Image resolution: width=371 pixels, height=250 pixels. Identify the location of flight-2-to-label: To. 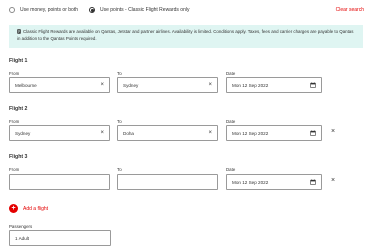
(119, 121).